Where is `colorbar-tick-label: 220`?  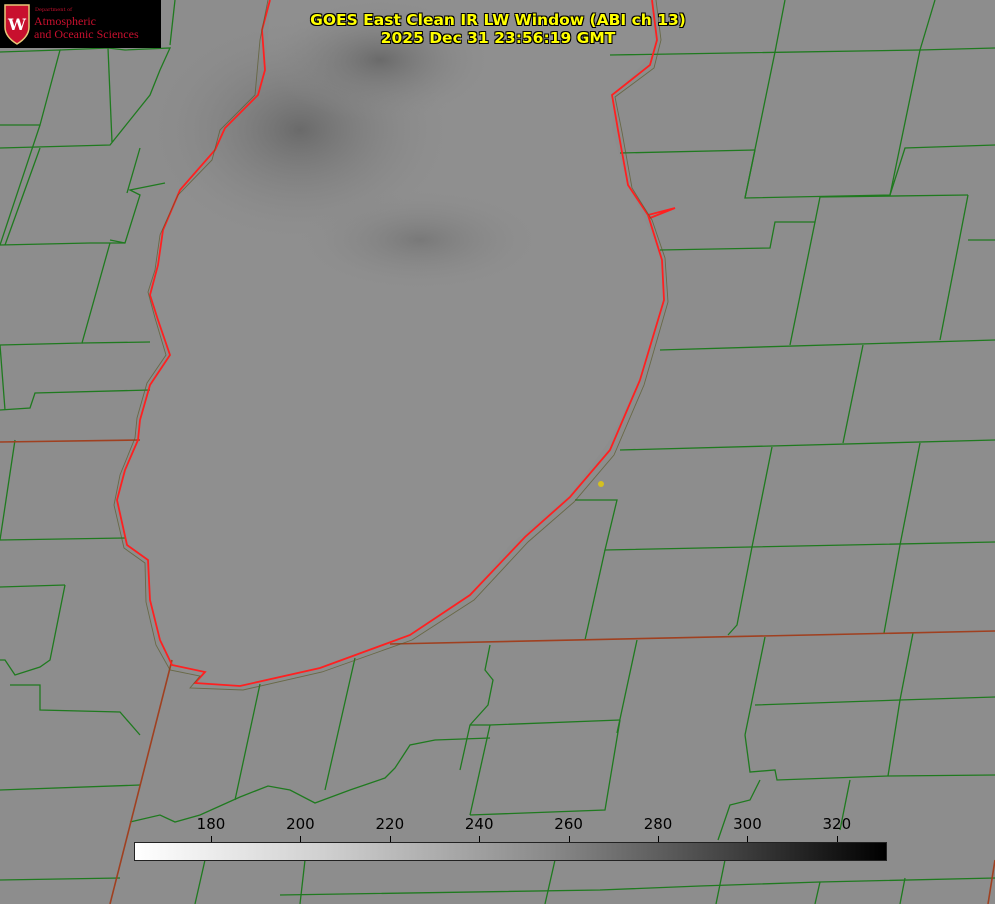 colorbar-tick-label: 220 is located at coordinates (390, 824).